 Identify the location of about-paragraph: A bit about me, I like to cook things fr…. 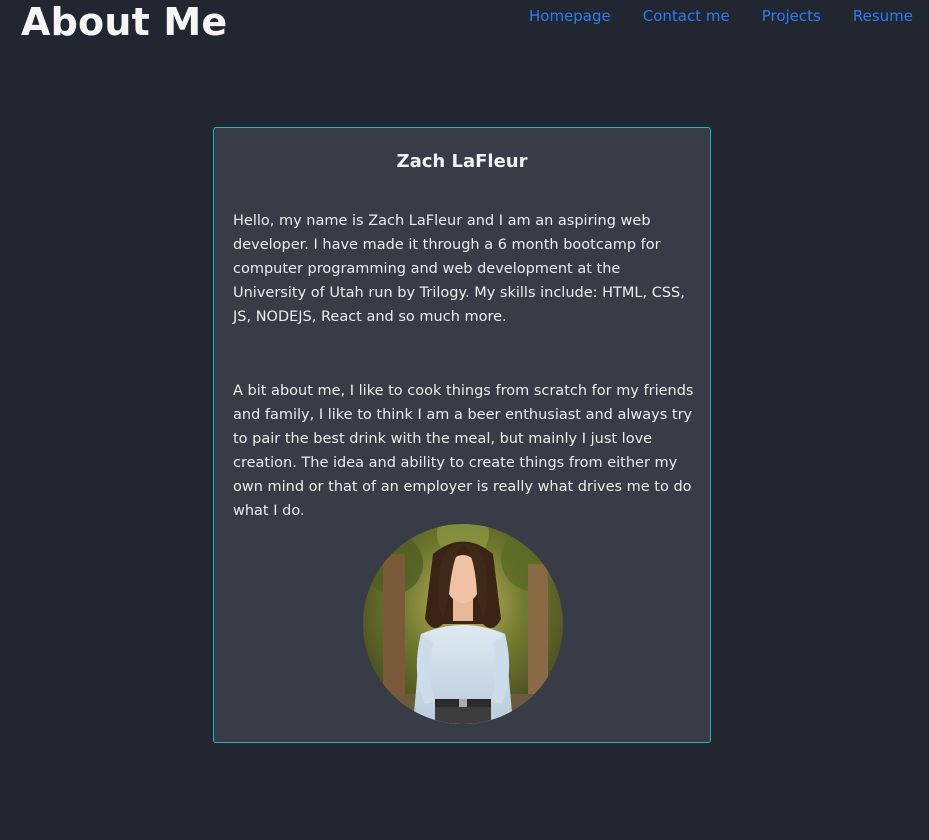
(463, 451).